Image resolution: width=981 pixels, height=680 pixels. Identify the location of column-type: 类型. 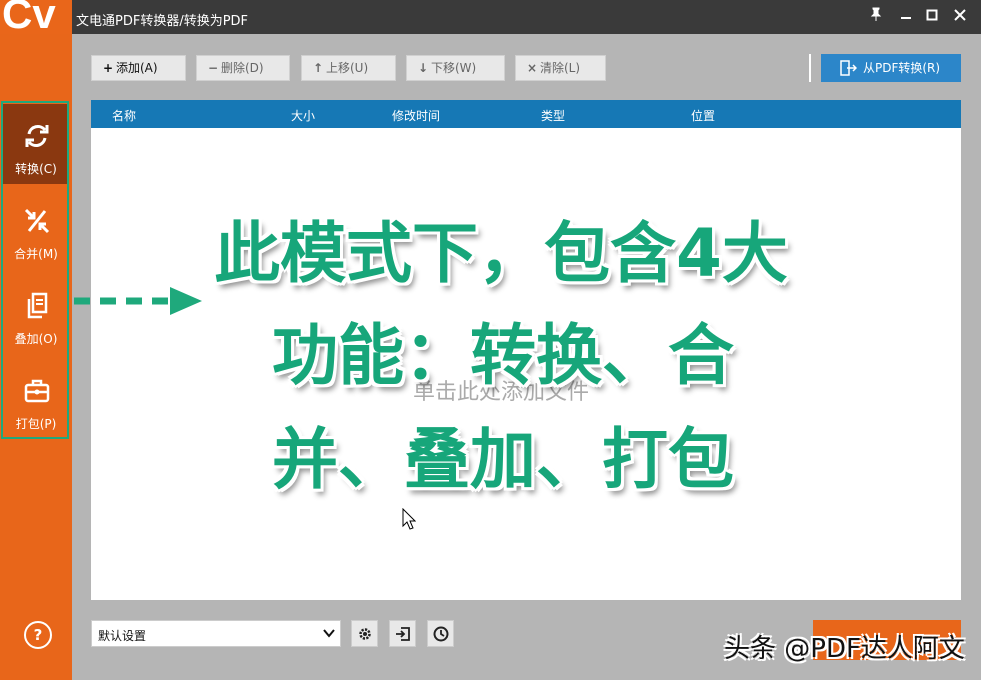
(553, 115).